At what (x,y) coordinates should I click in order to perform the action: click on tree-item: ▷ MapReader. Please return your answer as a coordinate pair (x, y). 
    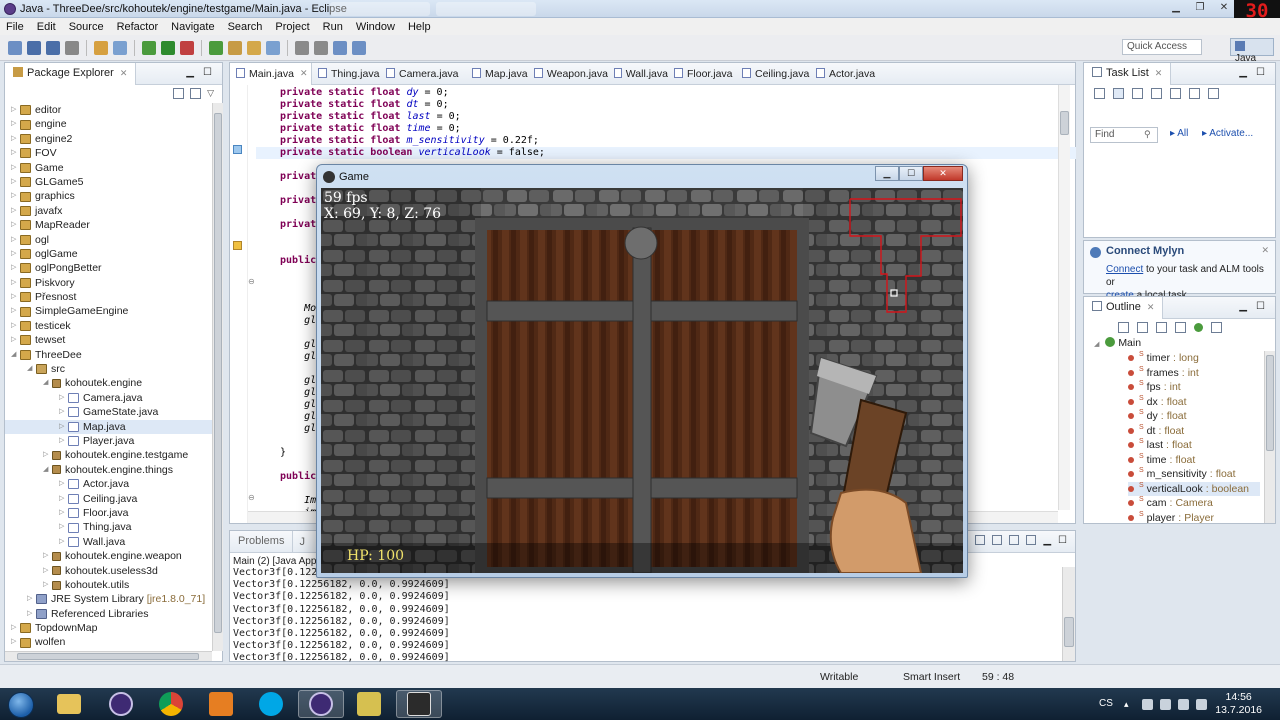
    Looking at the image, I should click on (109, 225).